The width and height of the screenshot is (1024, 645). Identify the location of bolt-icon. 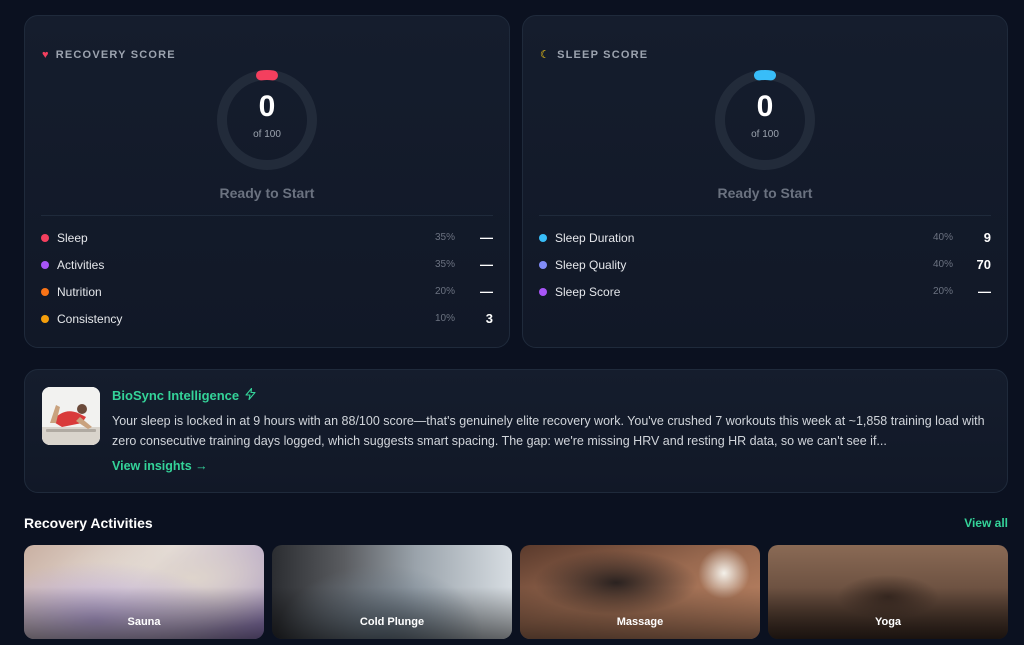
(250, 395).